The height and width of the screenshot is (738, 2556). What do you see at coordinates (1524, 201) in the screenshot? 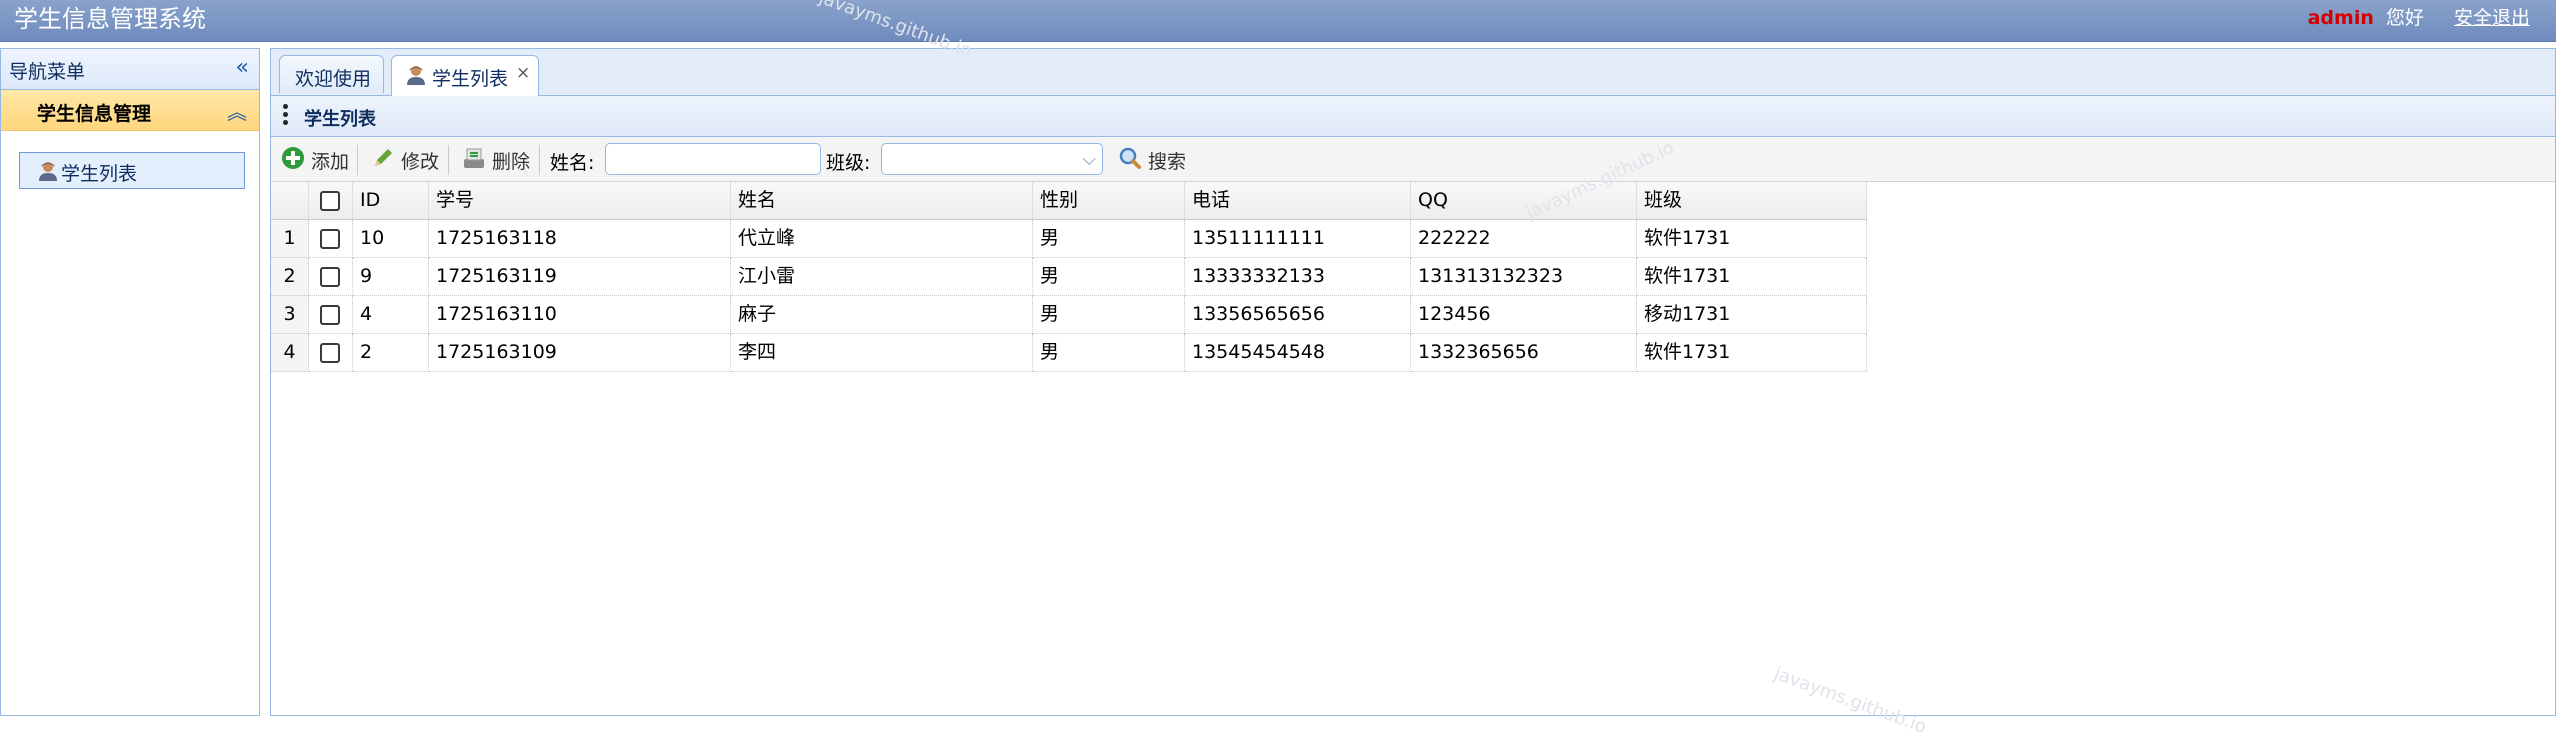
I see `column-header-qq: QQ` at bounding box center [1524, 201].